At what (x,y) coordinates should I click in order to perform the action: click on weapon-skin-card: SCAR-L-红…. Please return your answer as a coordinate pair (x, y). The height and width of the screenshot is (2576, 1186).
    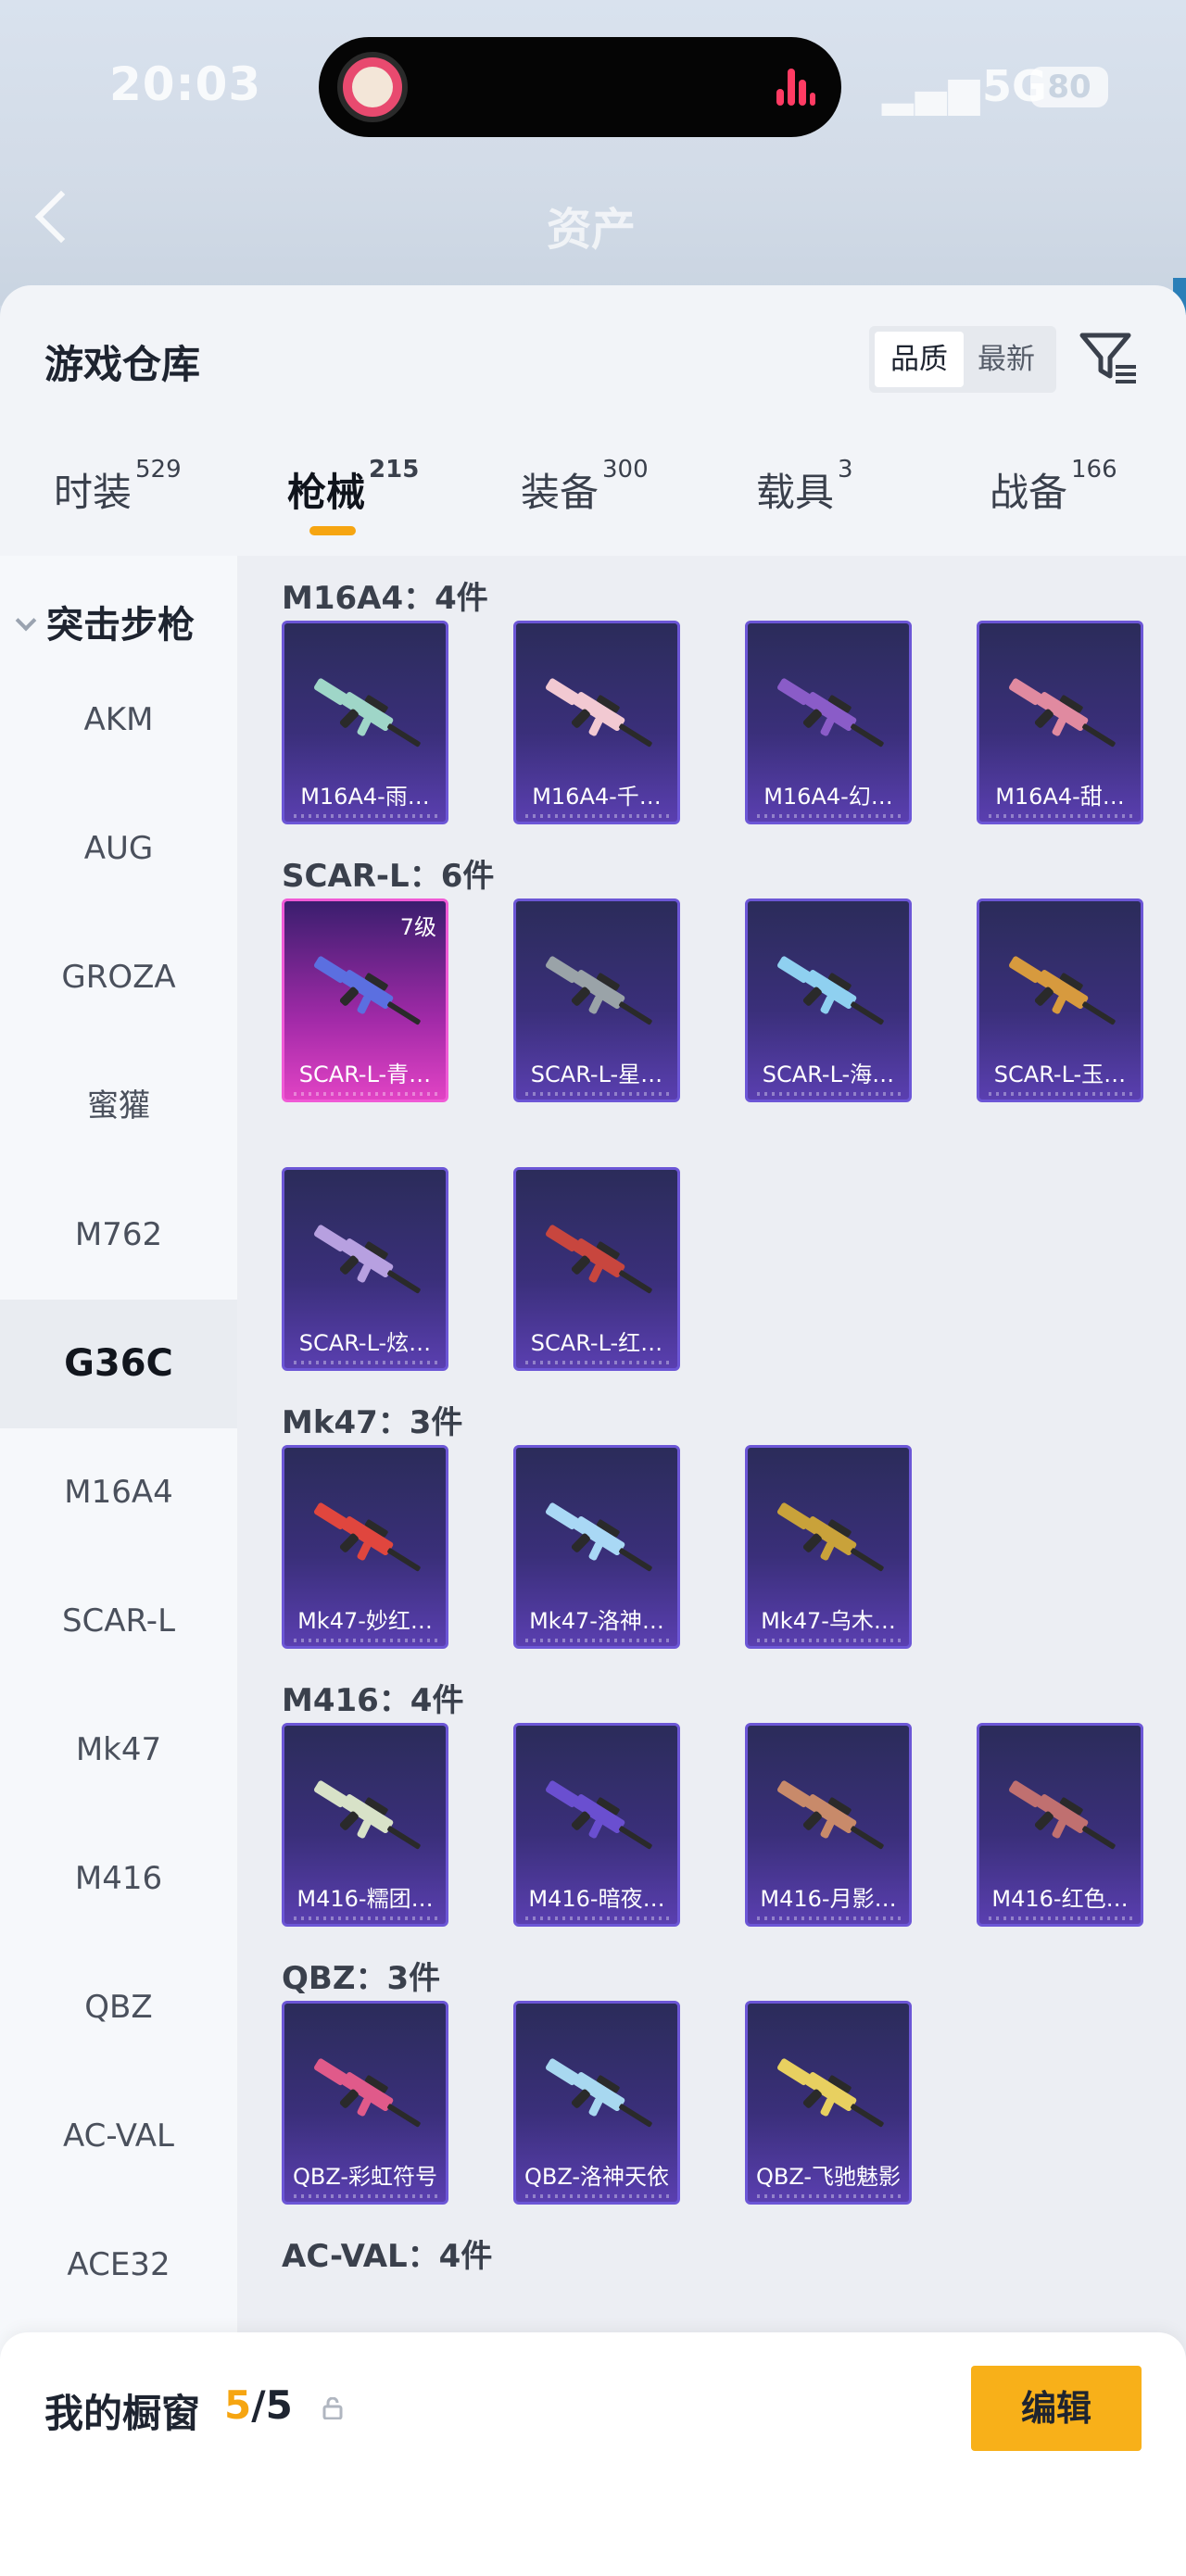
    Looking at the image, I should click on (596, 1269).